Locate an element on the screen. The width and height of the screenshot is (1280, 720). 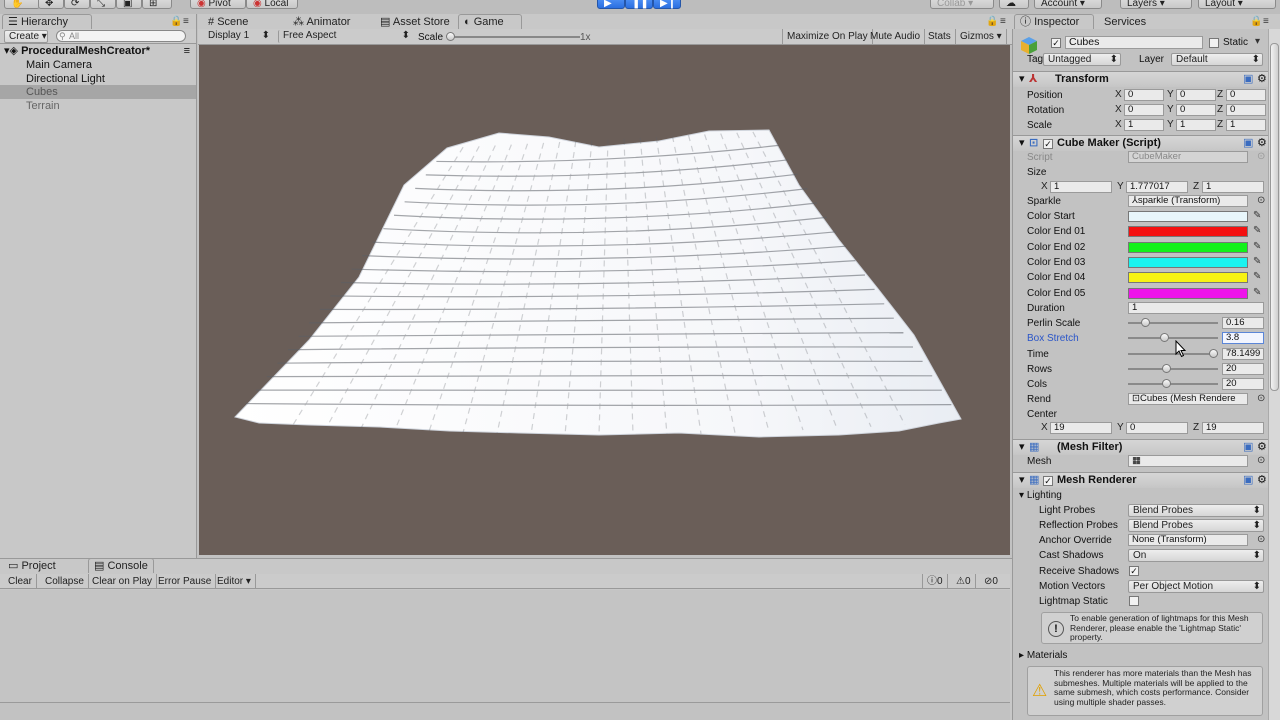
hierarchy-item-cubes: Cubes is located at coordinates (98, 92).